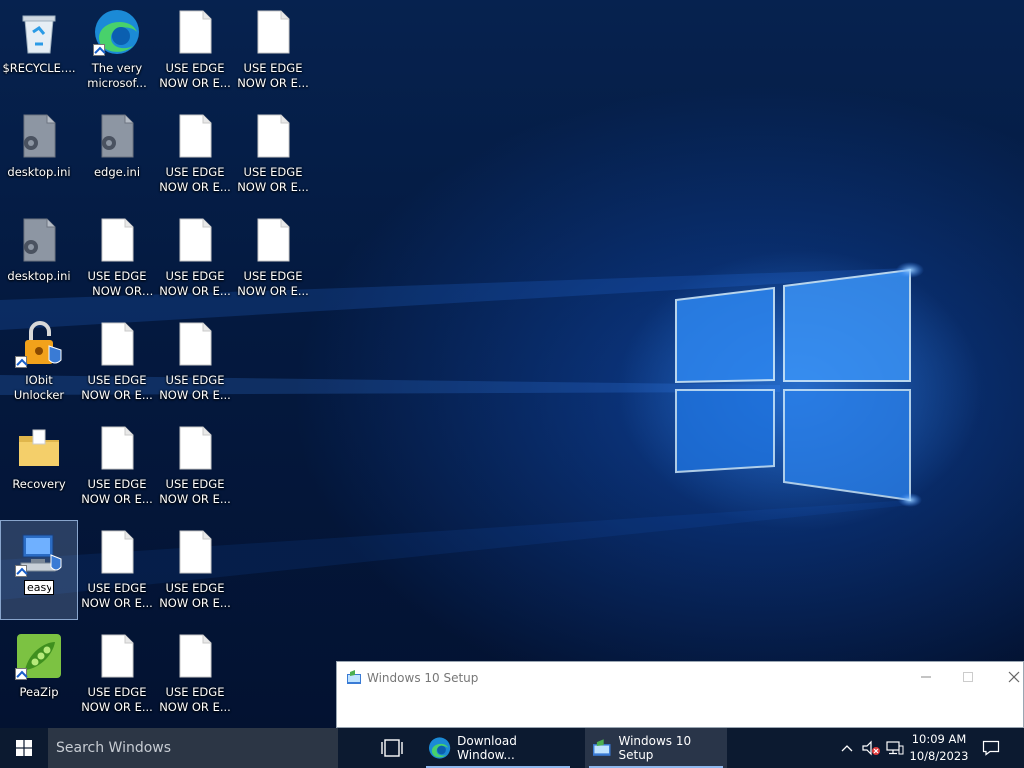 The image size is (1024, 768). I want to click on desktop-icon-settings-file: edge.ini, so click(117, 154).